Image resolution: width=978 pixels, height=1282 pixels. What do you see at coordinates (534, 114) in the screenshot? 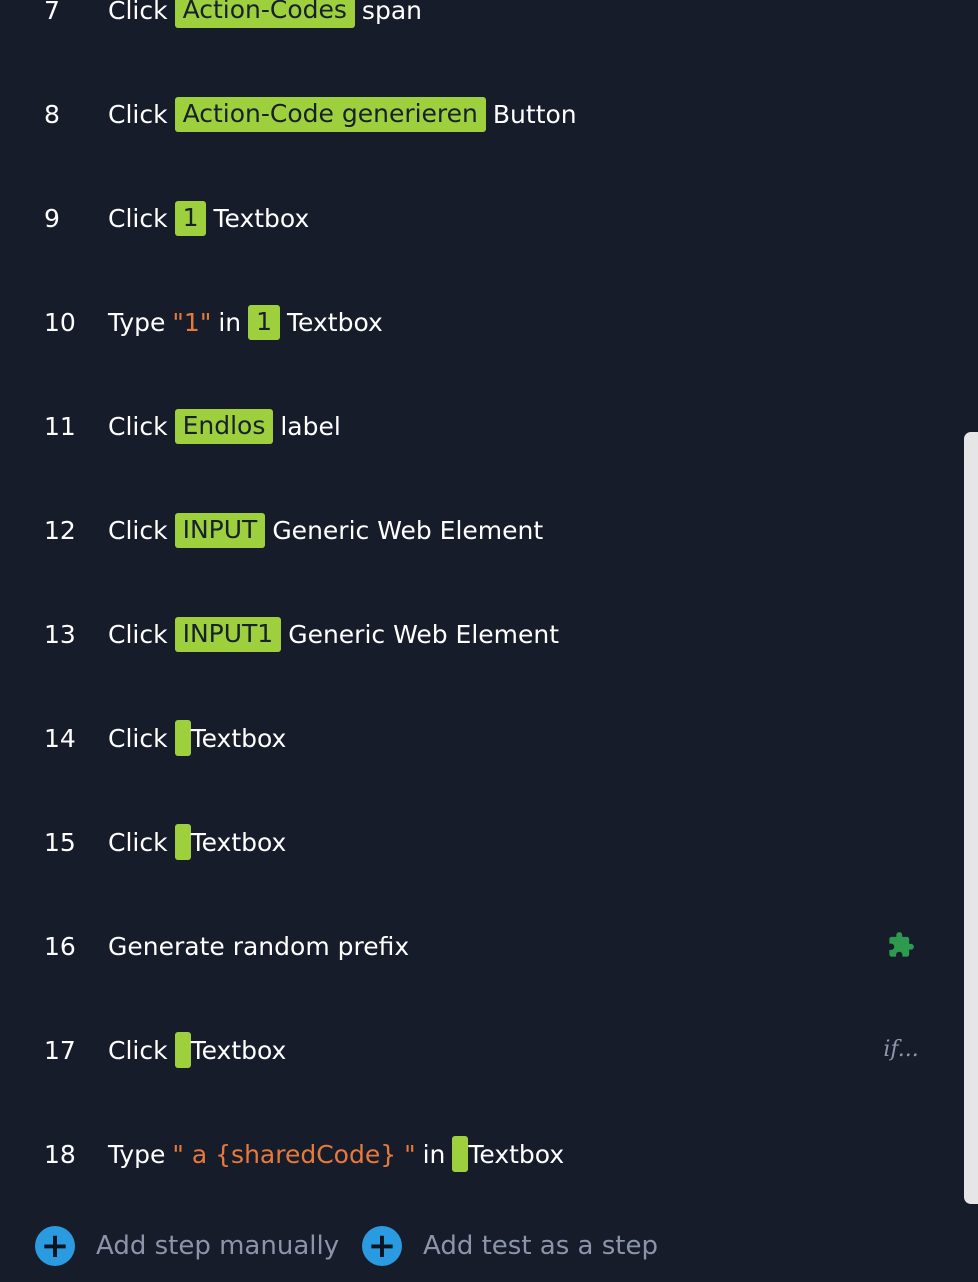
I see `step-text: Button` at bounding box center [534, 114].